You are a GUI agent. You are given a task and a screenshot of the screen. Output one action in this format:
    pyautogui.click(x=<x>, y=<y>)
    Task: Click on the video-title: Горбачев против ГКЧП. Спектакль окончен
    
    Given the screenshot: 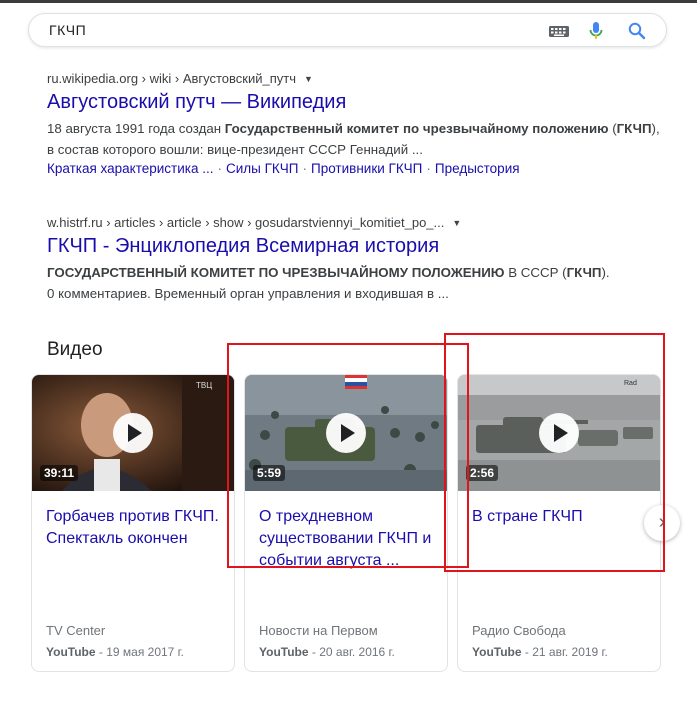 What is the action you would take?
    pyautogui.click(x=136, y=528)
    